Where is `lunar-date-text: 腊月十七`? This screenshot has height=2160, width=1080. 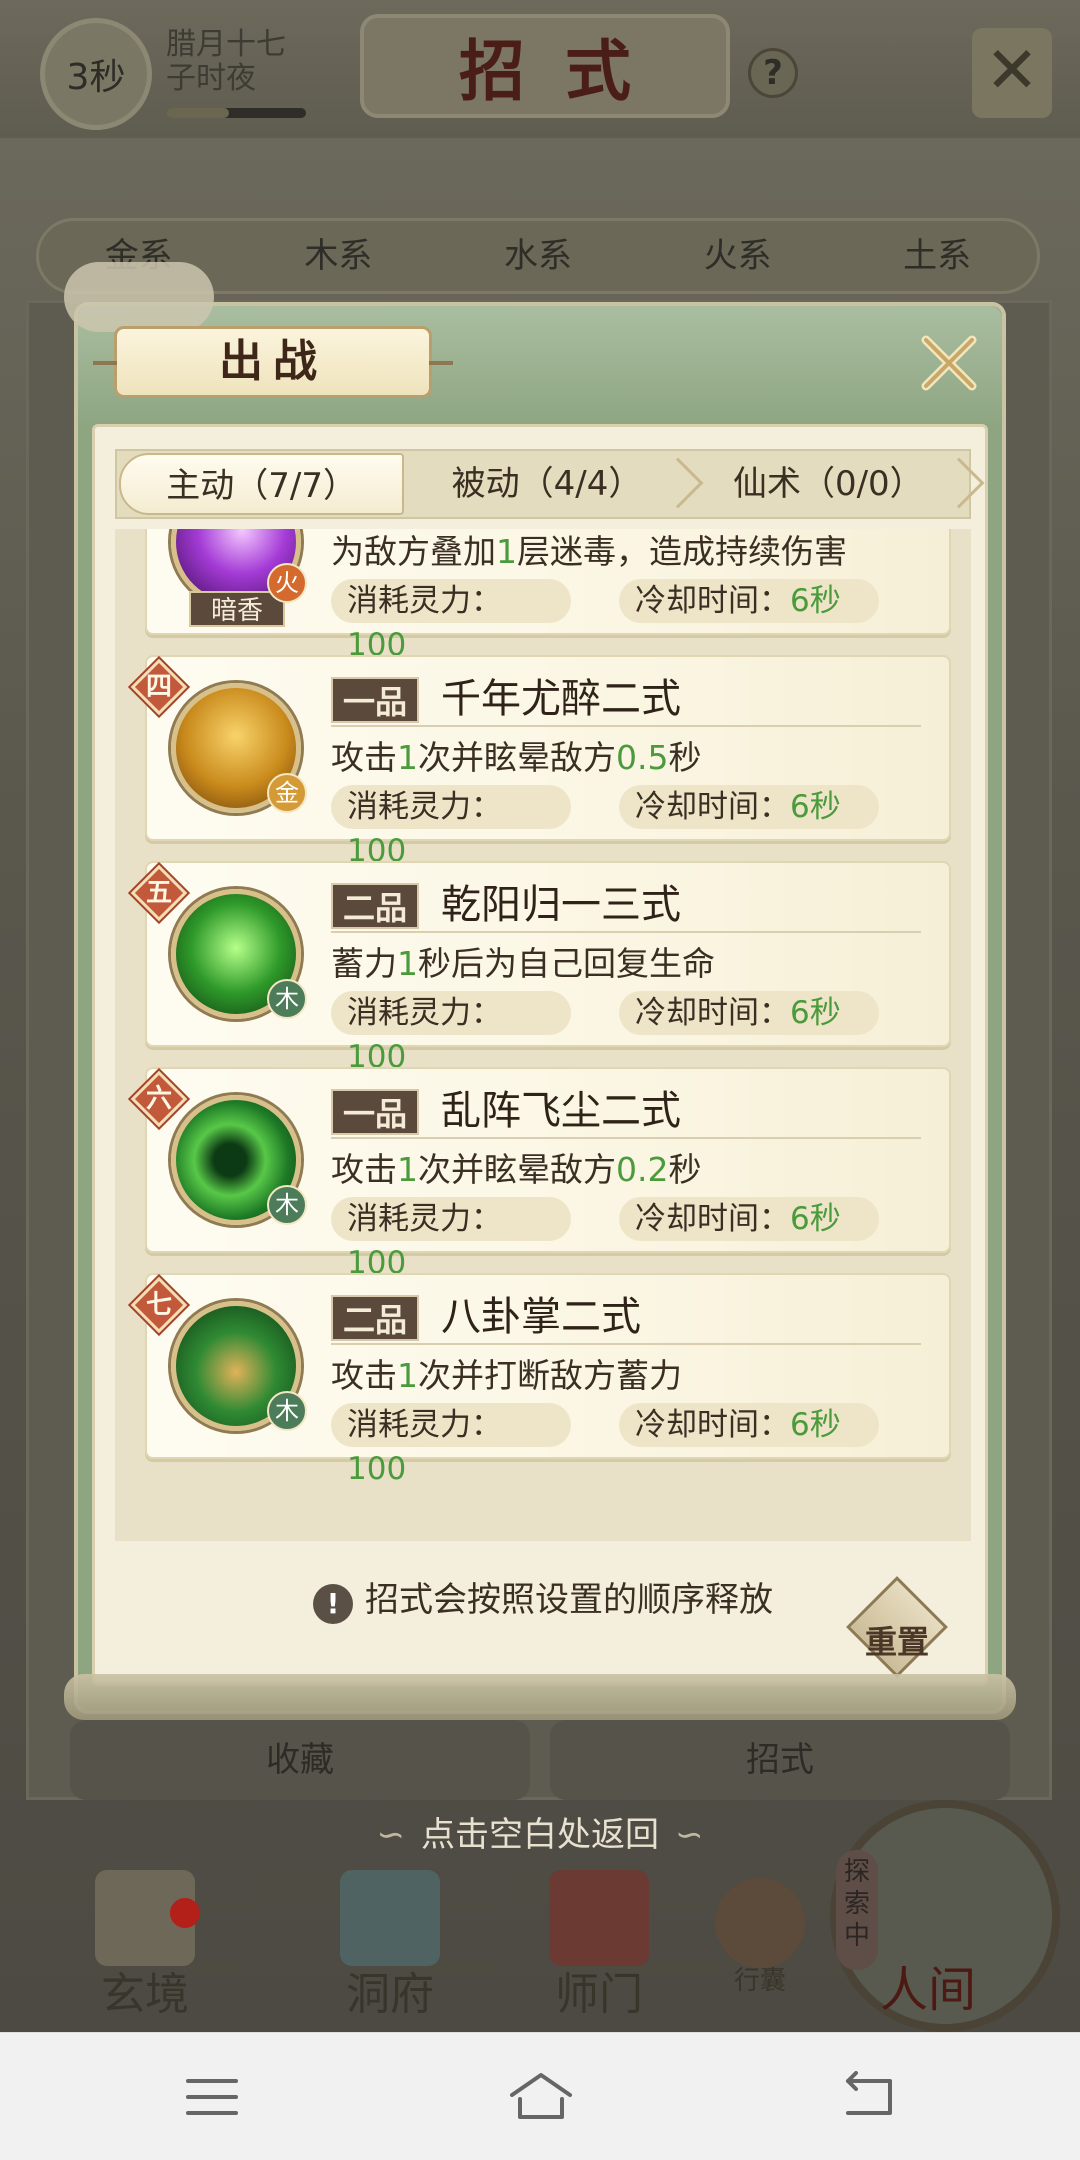
lunar-date-text: 腊月十七 is located at coordinates (226, 44).